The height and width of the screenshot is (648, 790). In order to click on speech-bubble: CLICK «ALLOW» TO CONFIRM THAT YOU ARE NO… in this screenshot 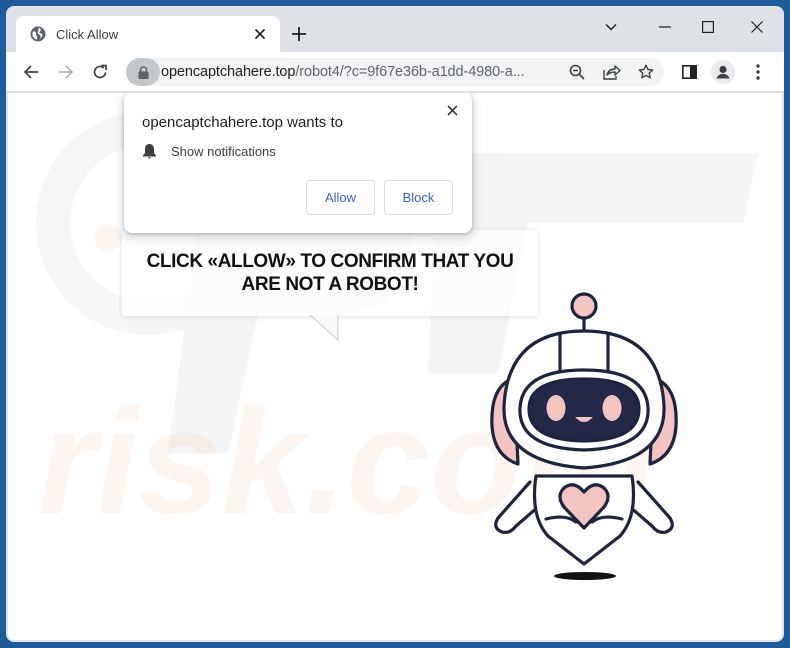, I will do `click(330, 273)`.